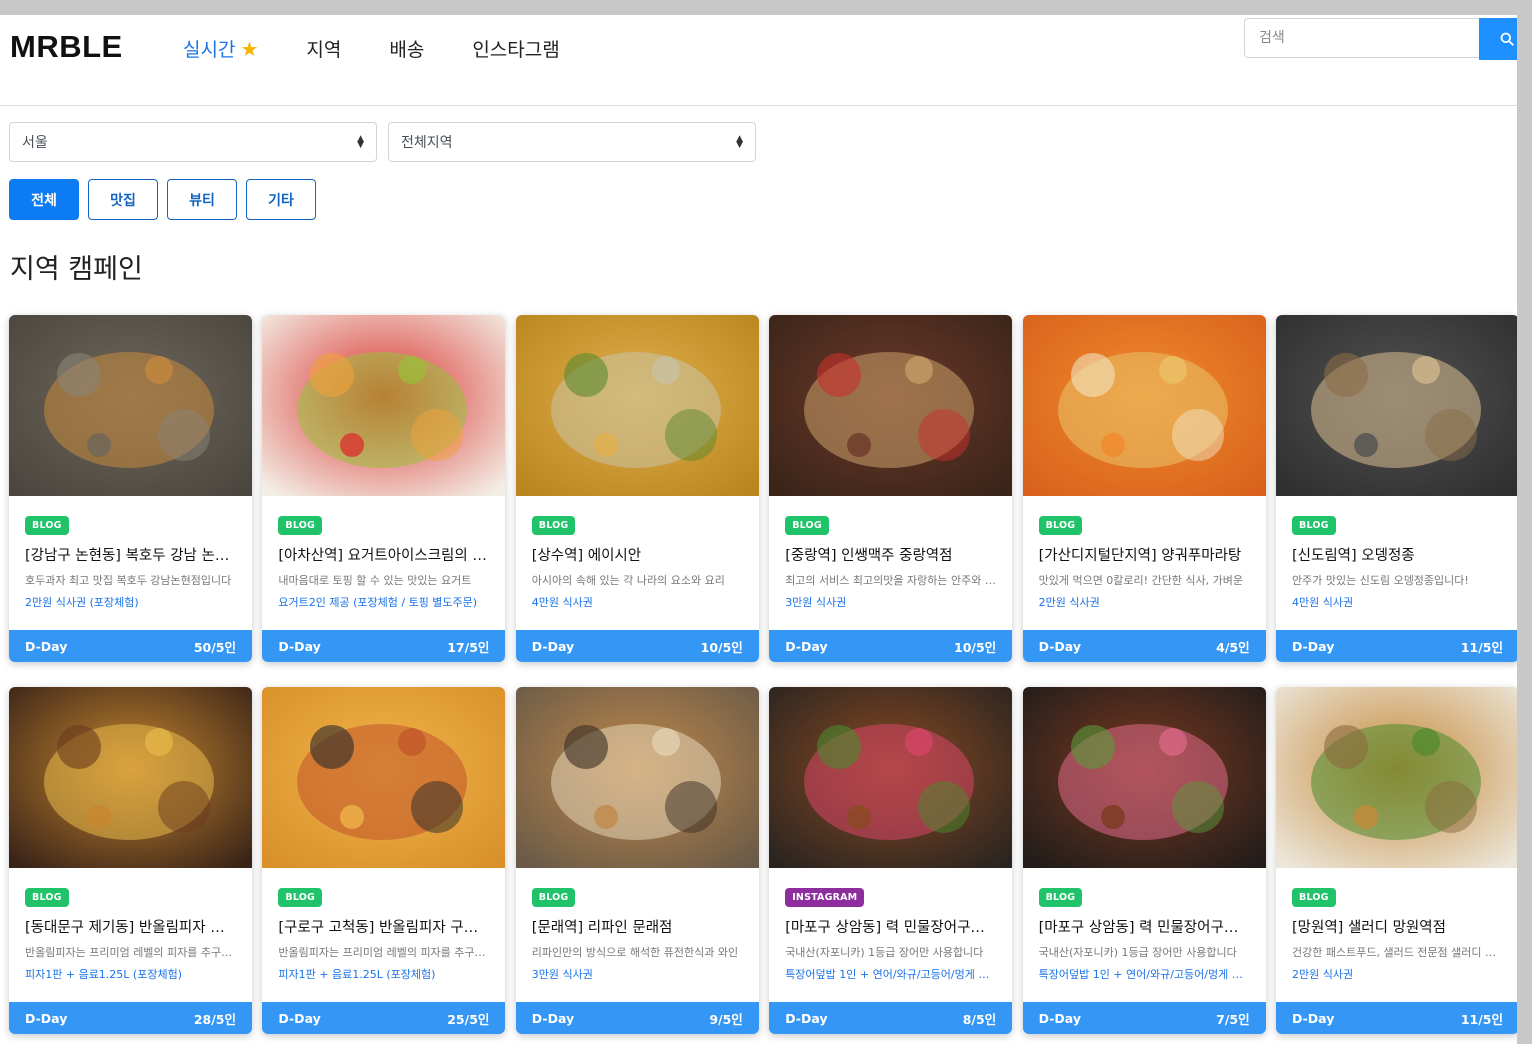 Image resolution: width=1532 pixels, height=1044 pixels. I want to click on window-scrollbar, so click(1524, 529).